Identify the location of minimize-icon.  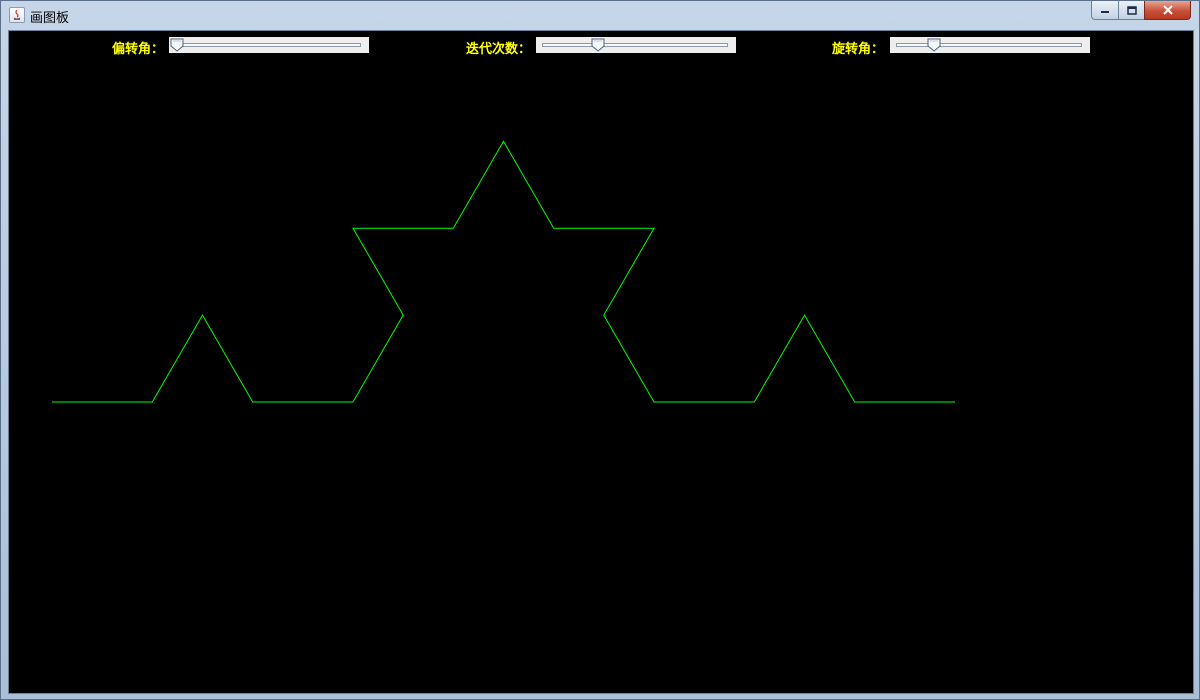
(1105, 12).